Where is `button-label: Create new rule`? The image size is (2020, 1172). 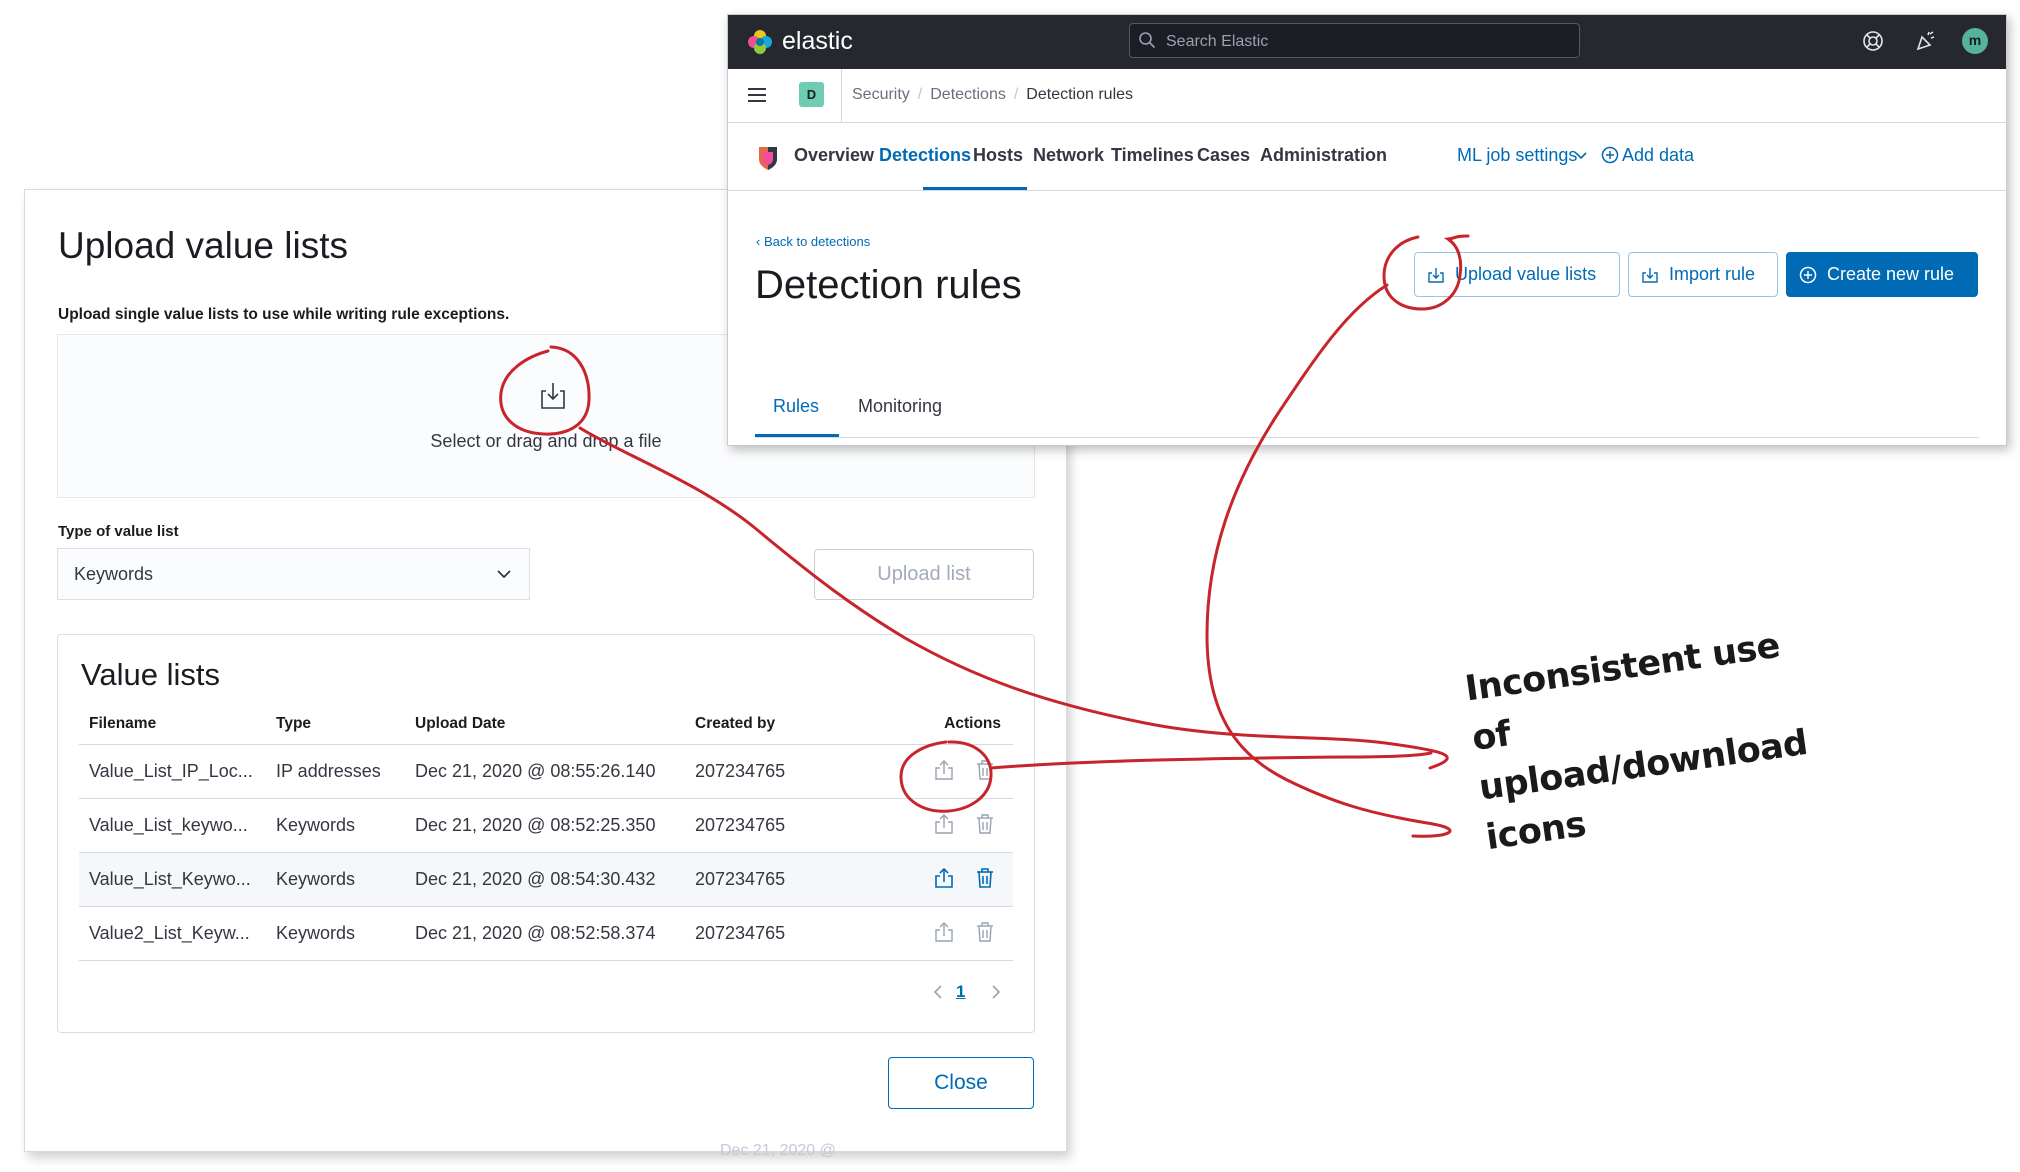
button-label: Create new rule is located at coordinates (1891, 274).